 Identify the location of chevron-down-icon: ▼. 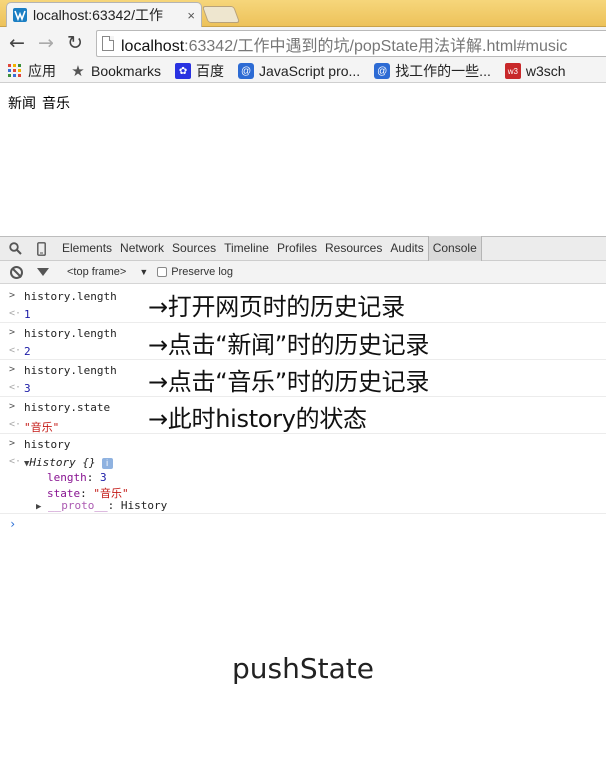
(143, 272).